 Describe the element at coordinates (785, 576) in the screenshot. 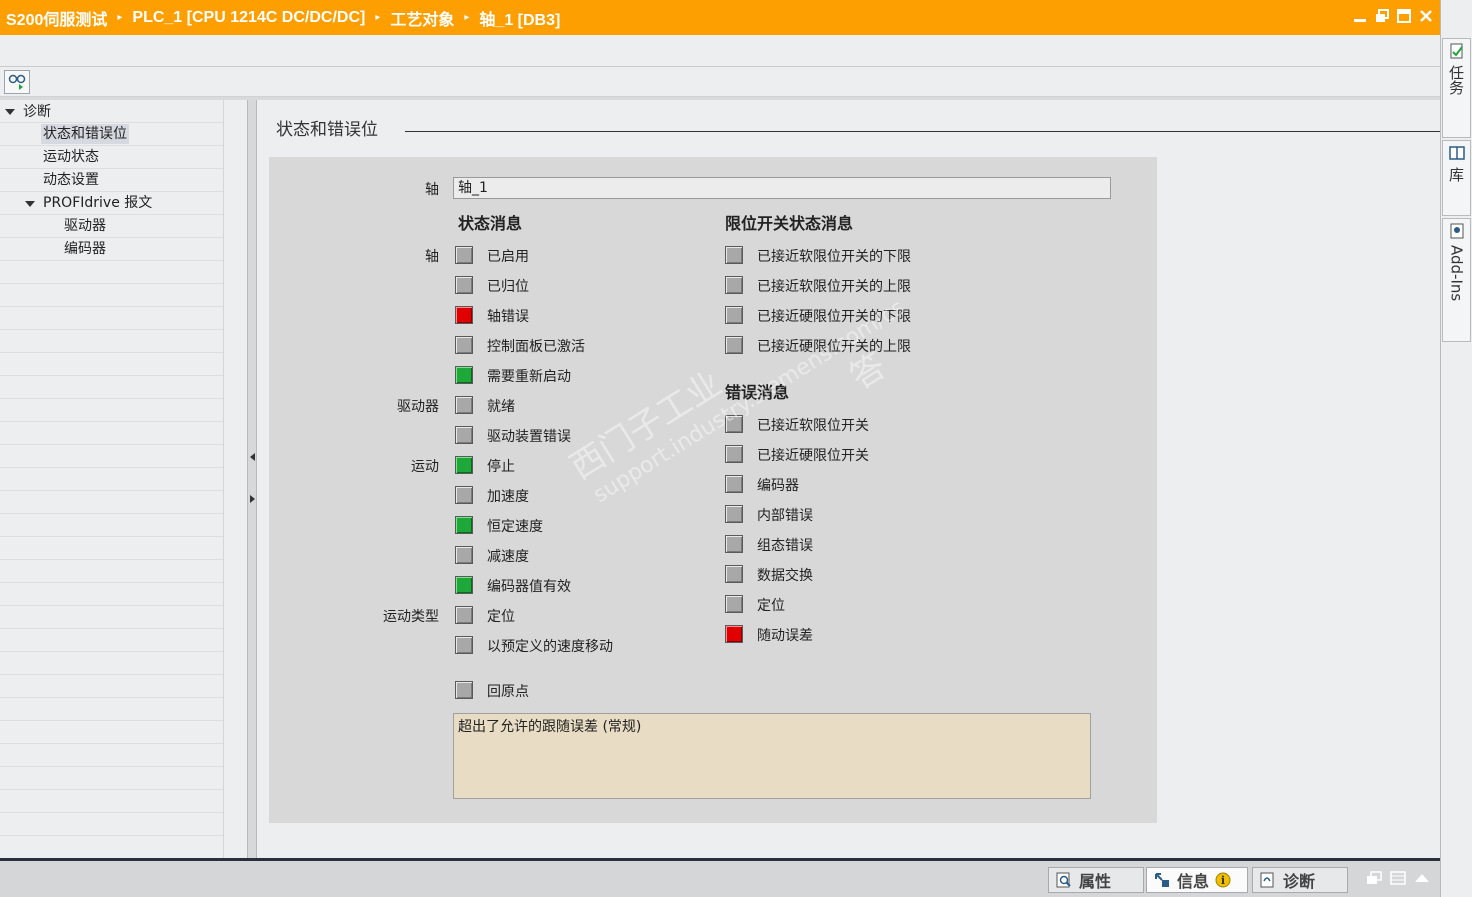

I see `error-label-data-exchange: 数据交换` at that location.